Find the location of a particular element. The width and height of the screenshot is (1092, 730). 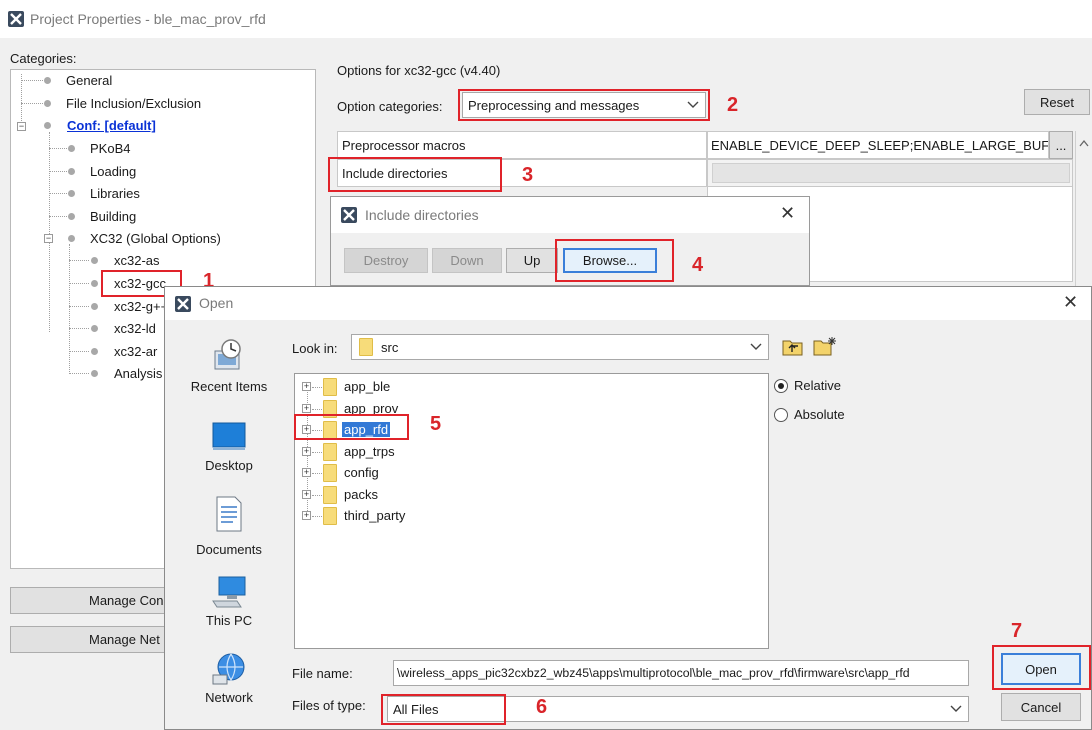

annotation-number-6: 6 is located at coordinates (542, 707).